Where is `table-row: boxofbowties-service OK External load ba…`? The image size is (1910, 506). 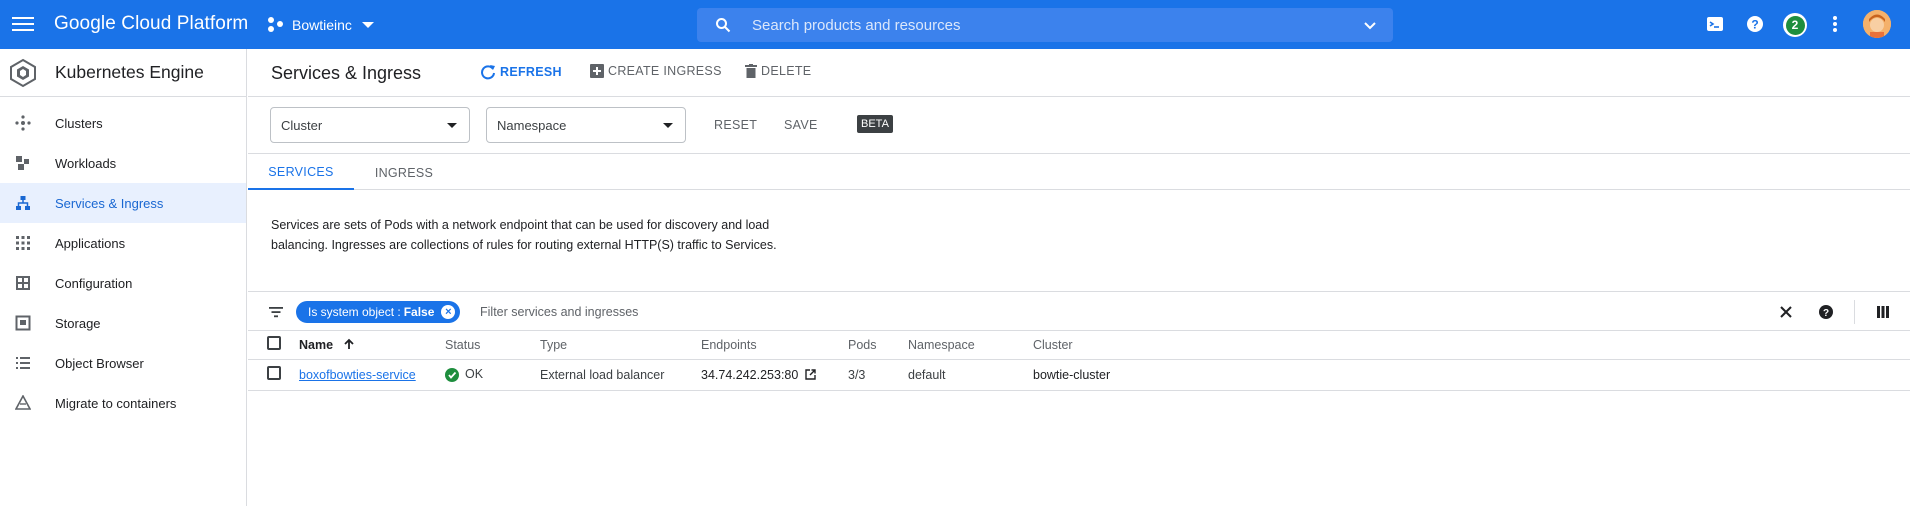
table-row: boxofbowties-service OK External load ba… is located at coordinates (1079, 375).